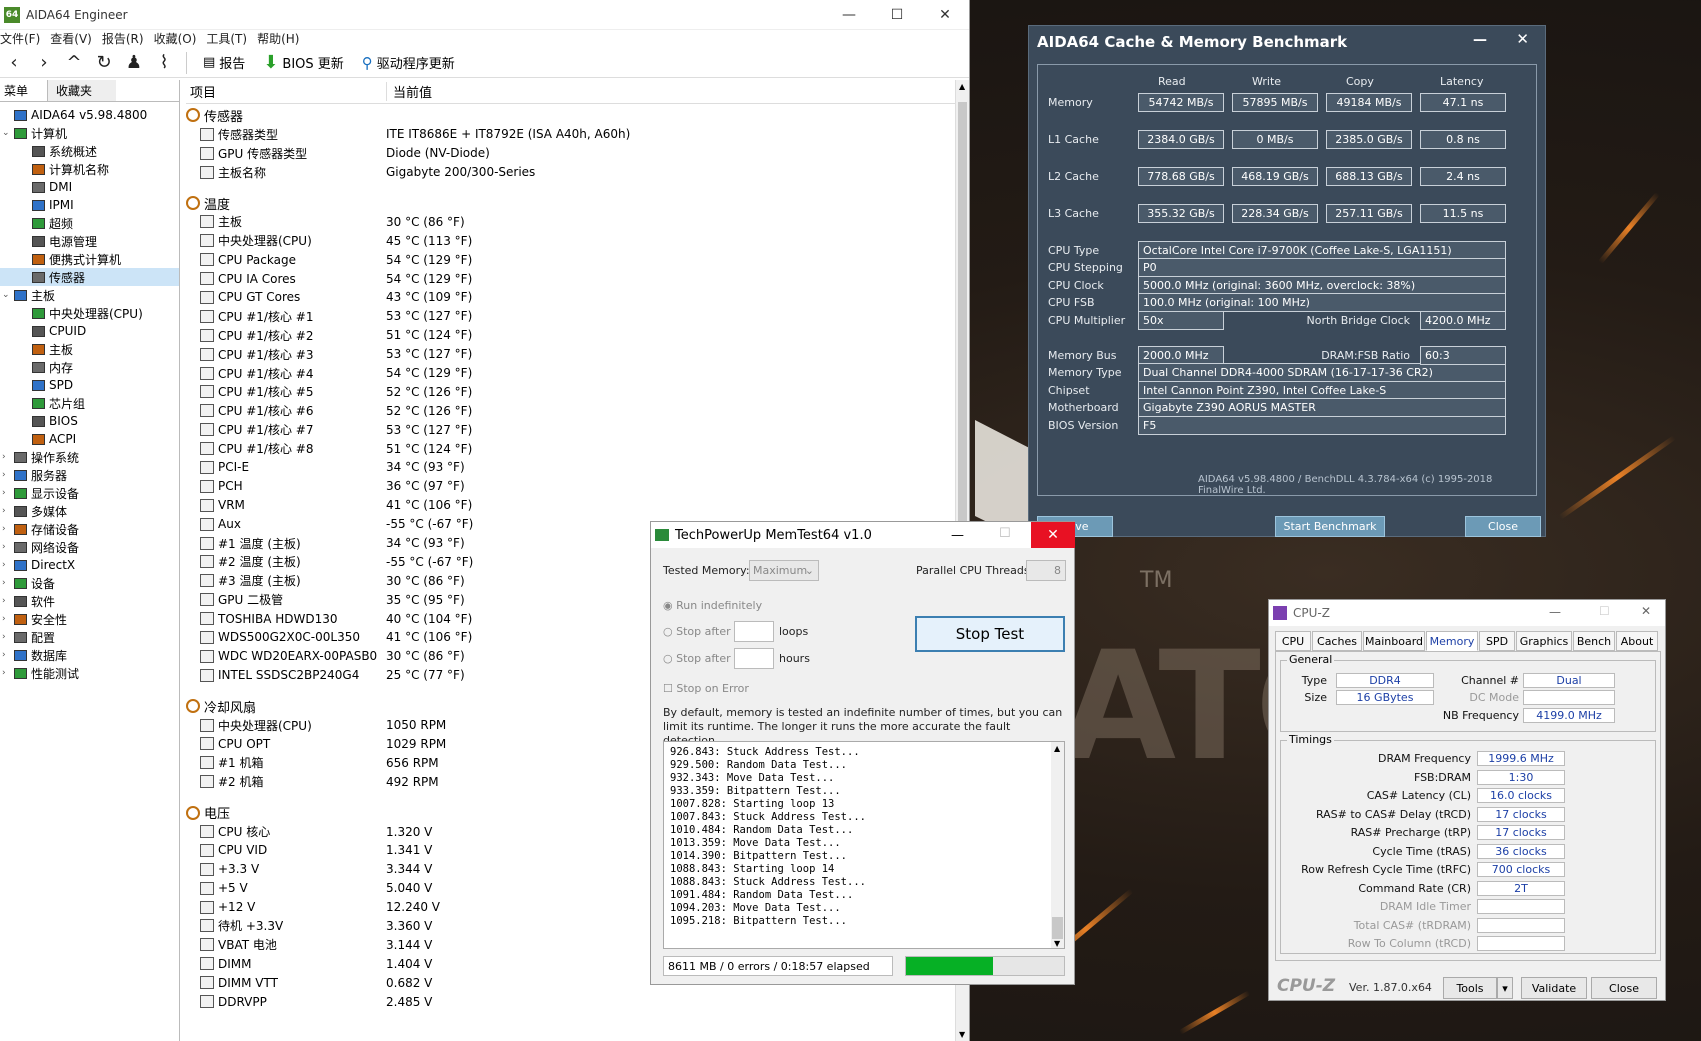  Describe the element at coordinates (89, 565) in the screenshot. I see `tree-item: › DirectX` at that location.